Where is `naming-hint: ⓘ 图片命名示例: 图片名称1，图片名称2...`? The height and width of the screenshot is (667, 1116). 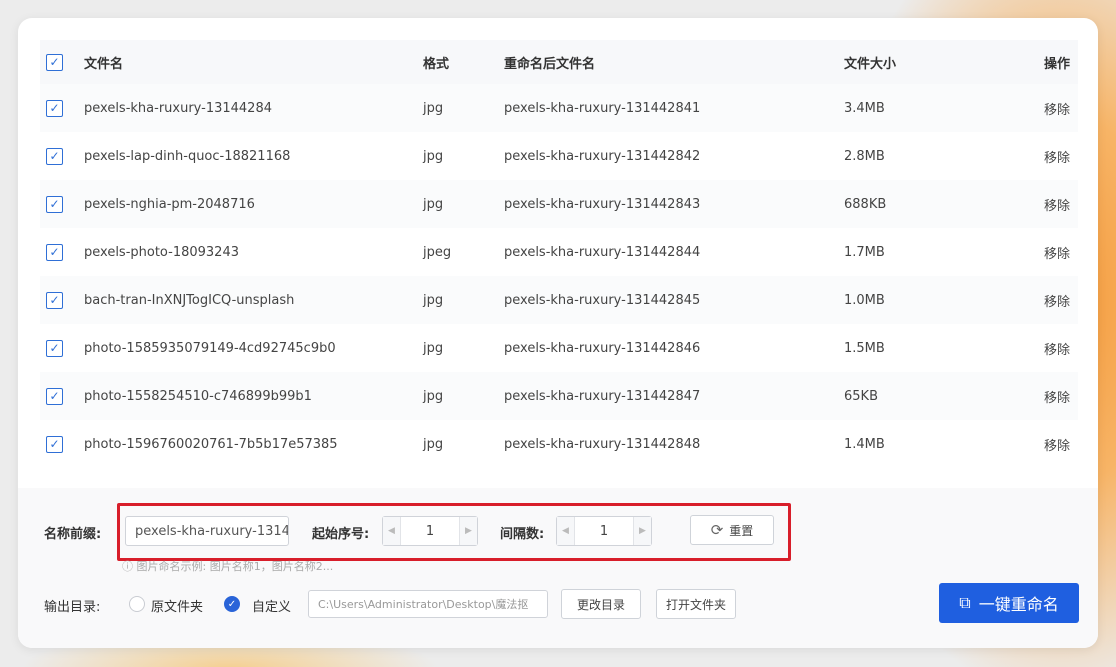
naming-hint: ⓘ 图片命名示例: 图片名称1，图片名称2... is located at coordinates (227, 566).